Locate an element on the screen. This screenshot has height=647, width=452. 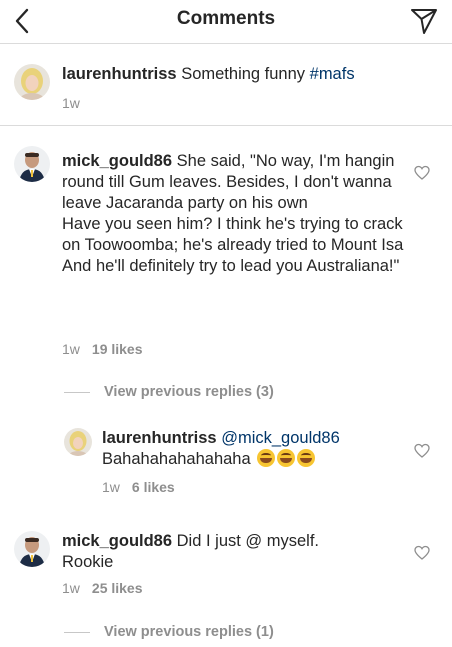
reply-meta: 1w 6 likes is located at coordinates (138, 487).